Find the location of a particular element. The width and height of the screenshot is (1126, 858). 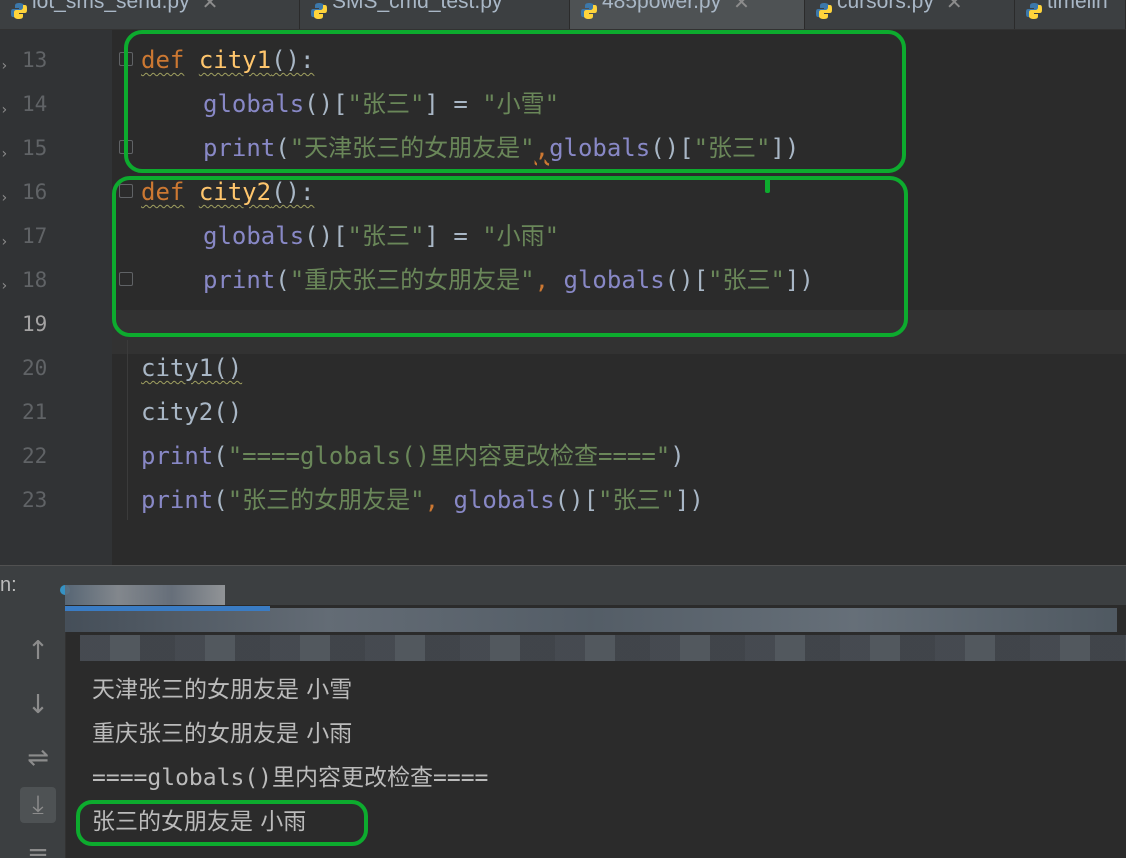

function-call: city1() is located at coordinates (192, 368).